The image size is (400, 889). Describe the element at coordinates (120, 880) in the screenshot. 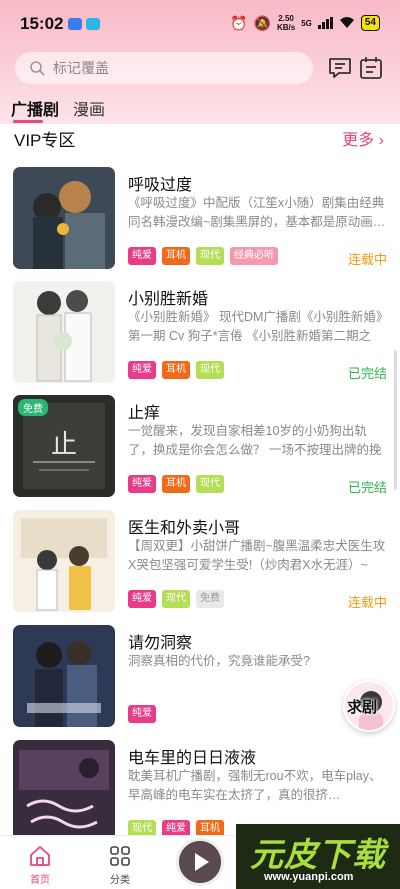

I see `nav-category-label: 分类` at that location.